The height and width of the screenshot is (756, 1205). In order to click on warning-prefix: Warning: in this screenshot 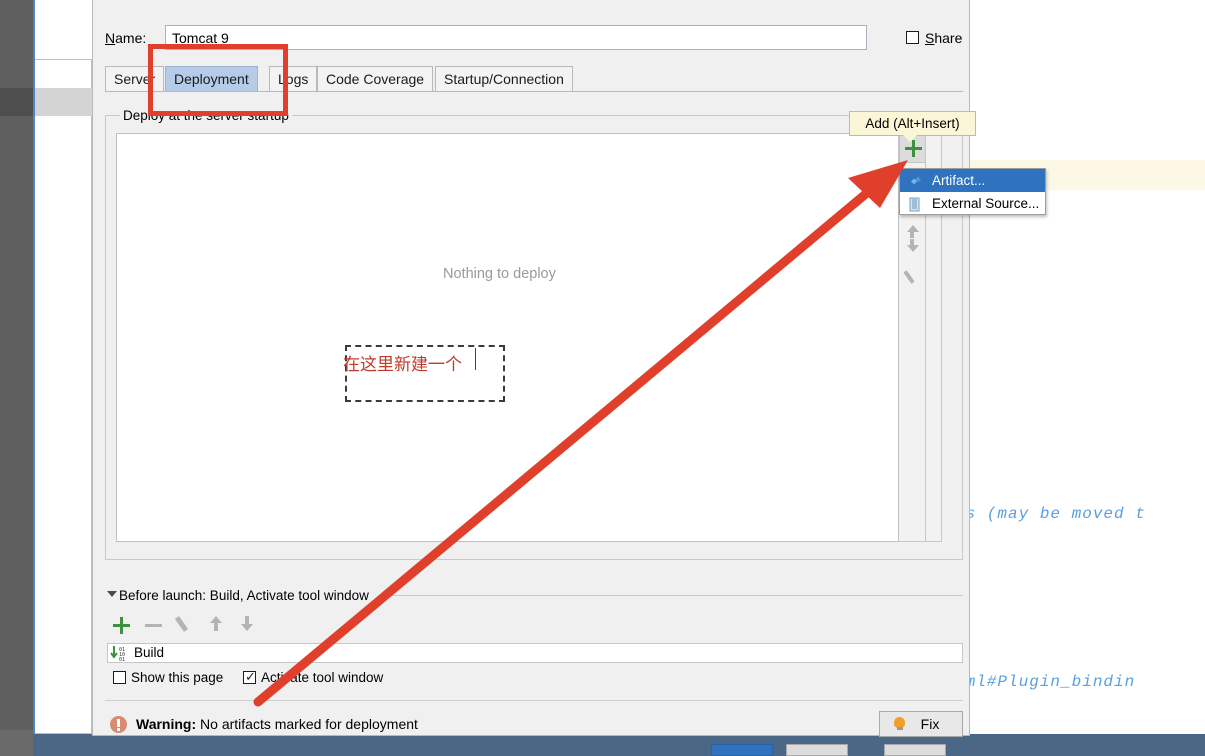, I will do `click(166, 724)`.